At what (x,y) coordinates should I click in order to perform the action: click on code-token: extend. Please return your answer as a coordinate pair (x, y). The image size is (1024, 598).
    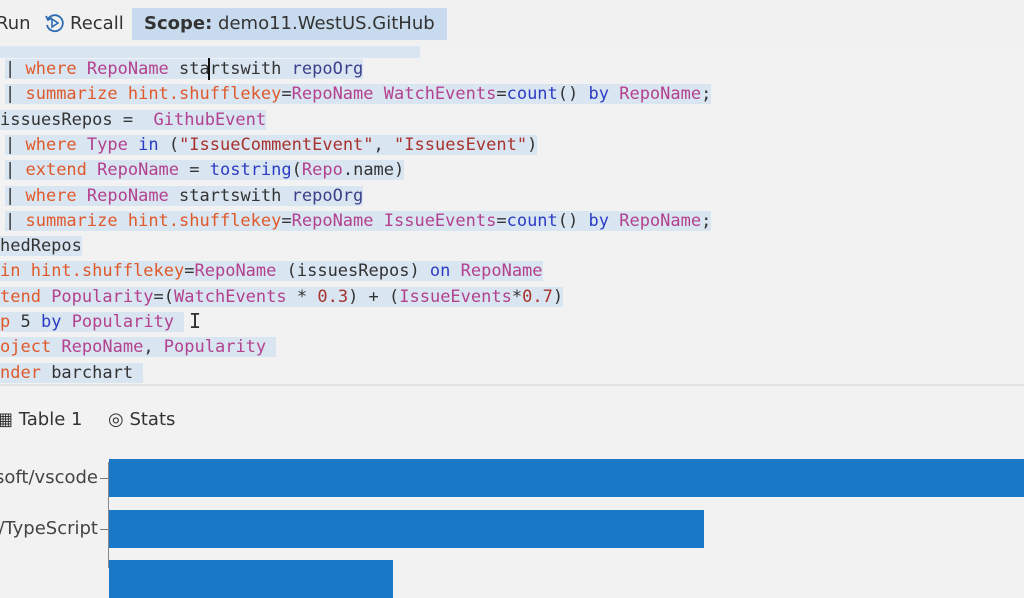
    Looking at the image, I should click on (61, 170).